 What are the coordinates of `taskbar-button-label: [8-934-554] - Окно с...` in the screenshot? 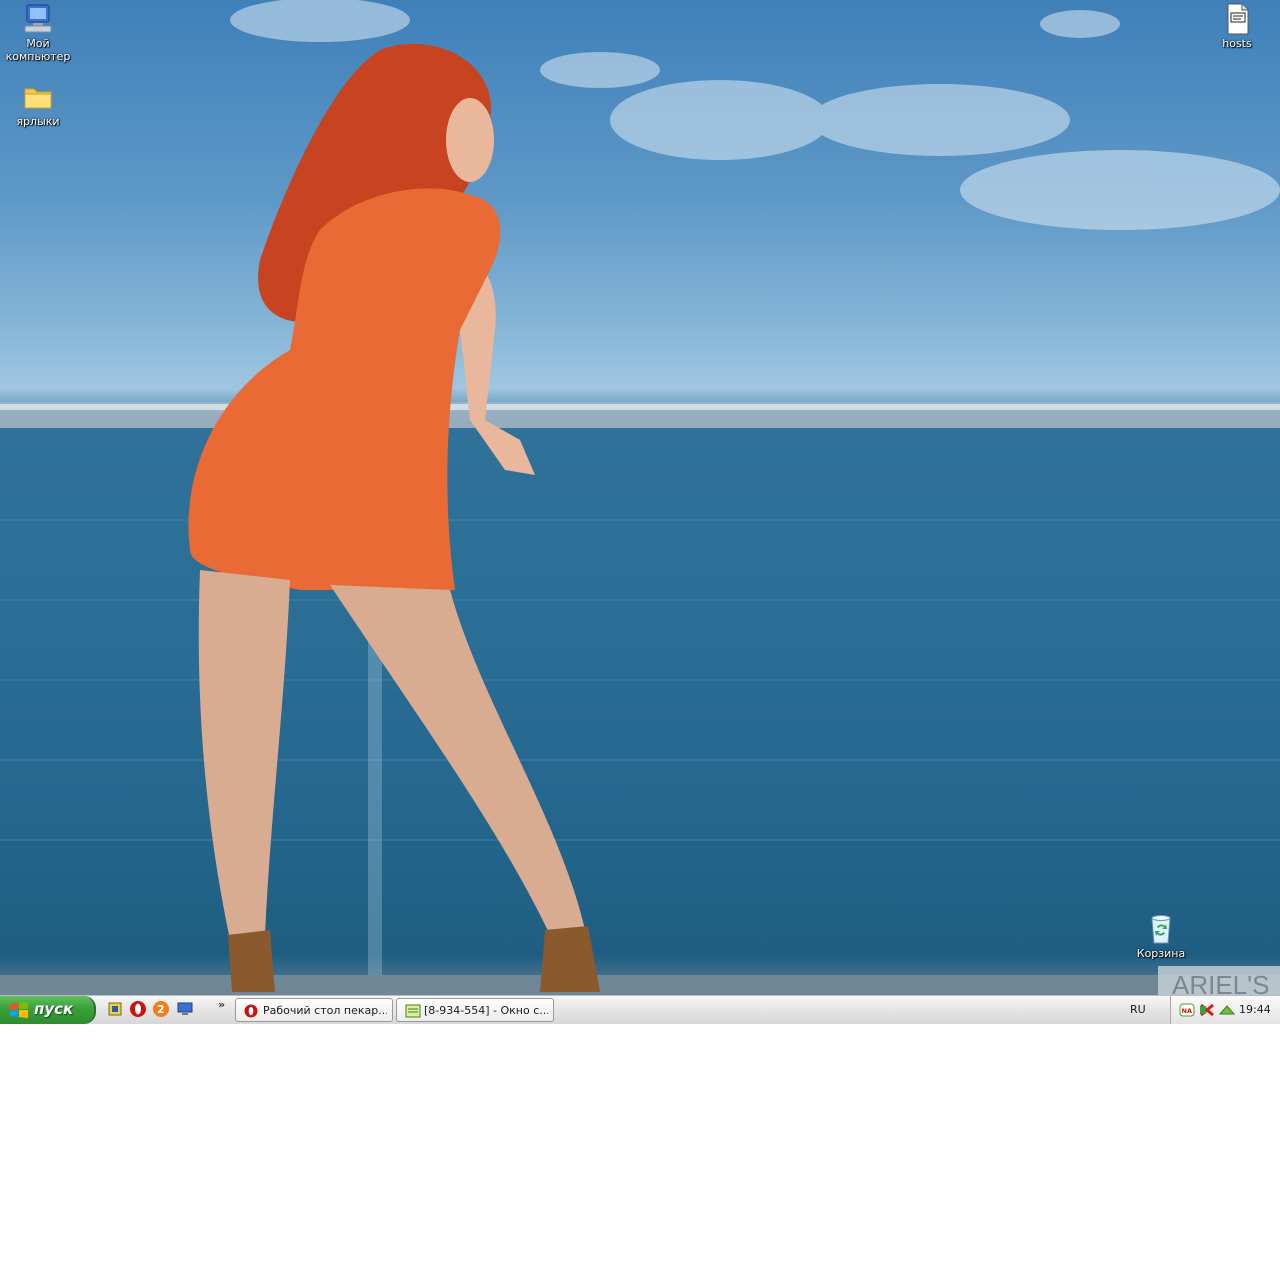 It's located at (486, 1010).